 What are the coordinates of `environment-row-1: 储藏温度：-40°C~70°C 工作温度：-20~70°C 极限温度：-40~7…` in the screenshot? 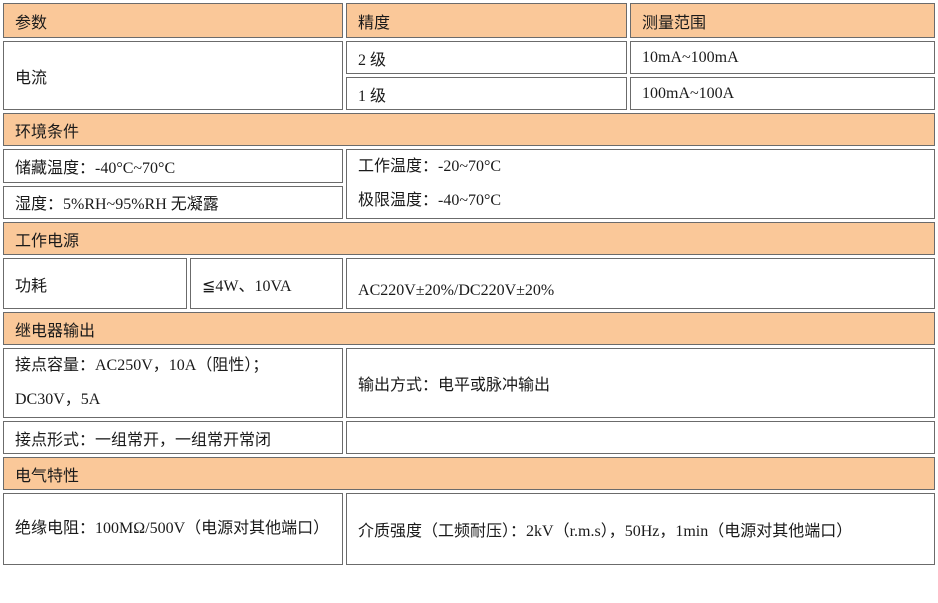 It's located at (469, 184).